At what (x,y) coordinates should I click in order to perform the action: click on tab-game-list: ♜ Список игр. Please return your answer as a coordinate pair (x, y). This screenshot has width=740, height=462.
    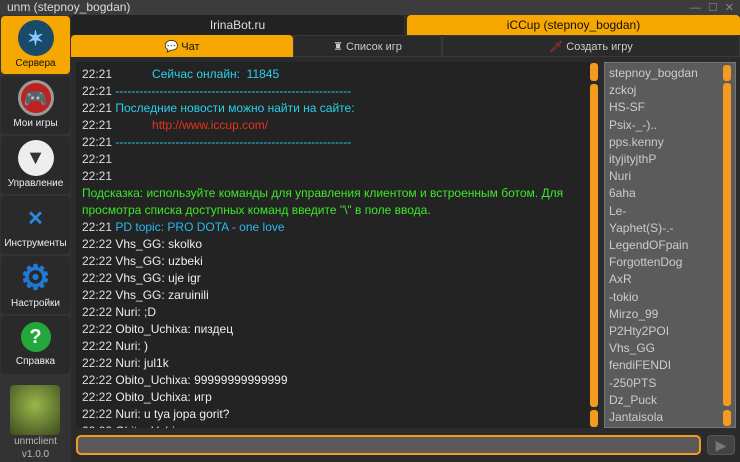
    Looking at the image, I should click on (367, 46).